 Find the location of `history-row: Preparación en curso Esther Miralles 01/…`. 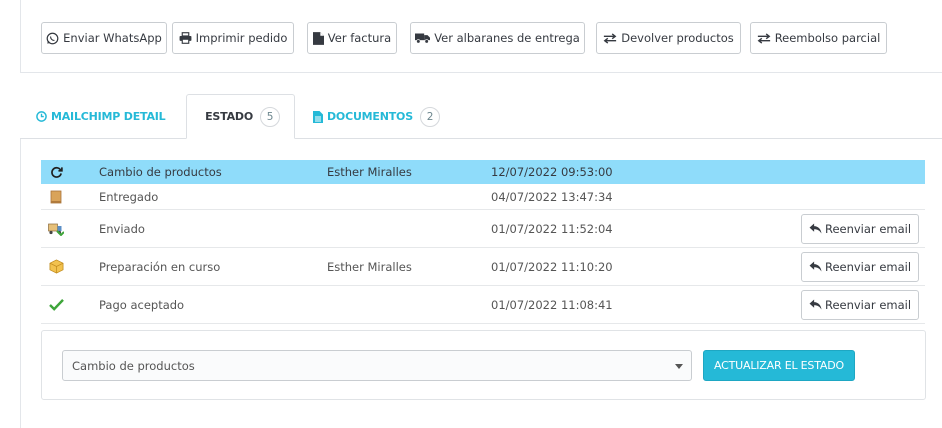

history-row: Preparación en curso Esther Miralles 01/… is located at coordinates (483, 267).